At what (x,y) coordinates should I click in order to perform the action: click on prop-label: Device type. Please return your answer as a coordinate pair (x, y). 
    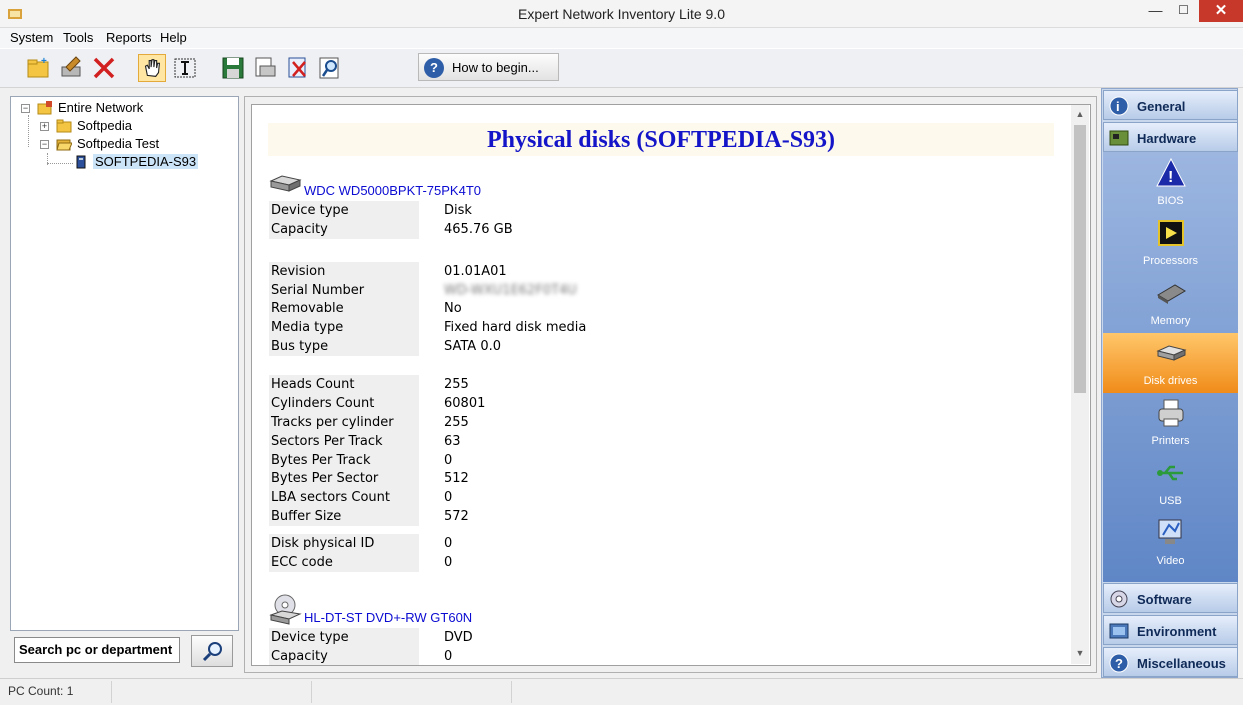
    Looking at the image, I should click on (344, 210).